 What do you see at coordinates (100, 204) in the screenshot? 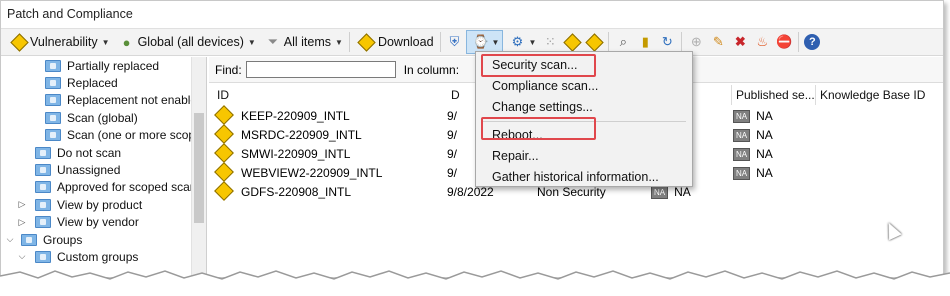
I see `tree-item-label: View by product` at bounding box center [100, 204].